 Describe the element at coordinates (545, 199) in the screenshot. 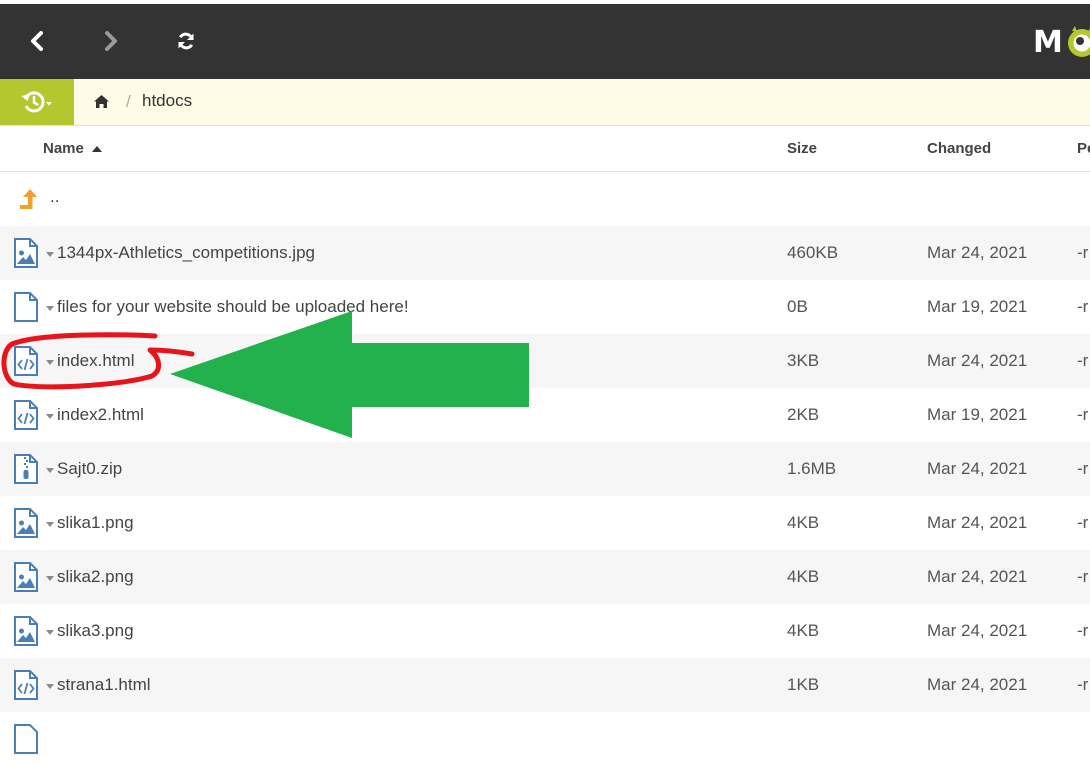

I see `parent-directory-row: ..` at that location.